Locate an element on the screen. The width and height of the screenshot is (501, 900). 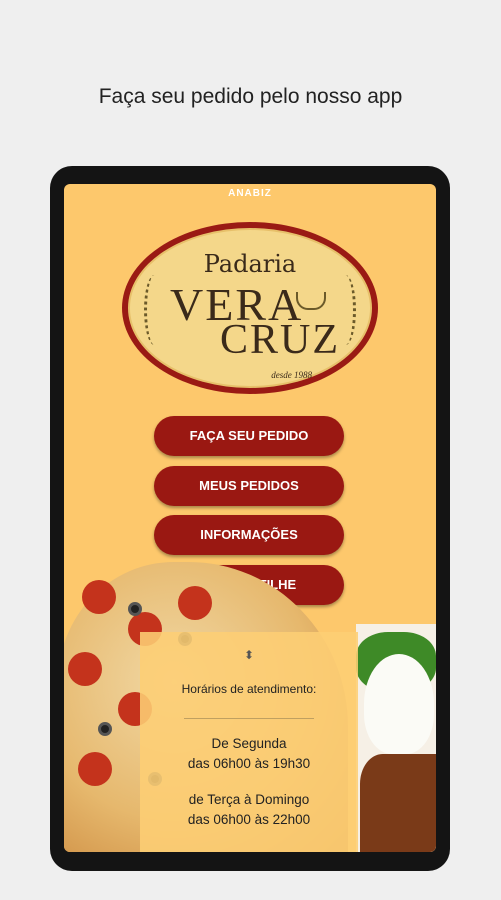
logo-inner: Padaria VERA CRUZ desde 1988 is located at coordinates (250, 308).